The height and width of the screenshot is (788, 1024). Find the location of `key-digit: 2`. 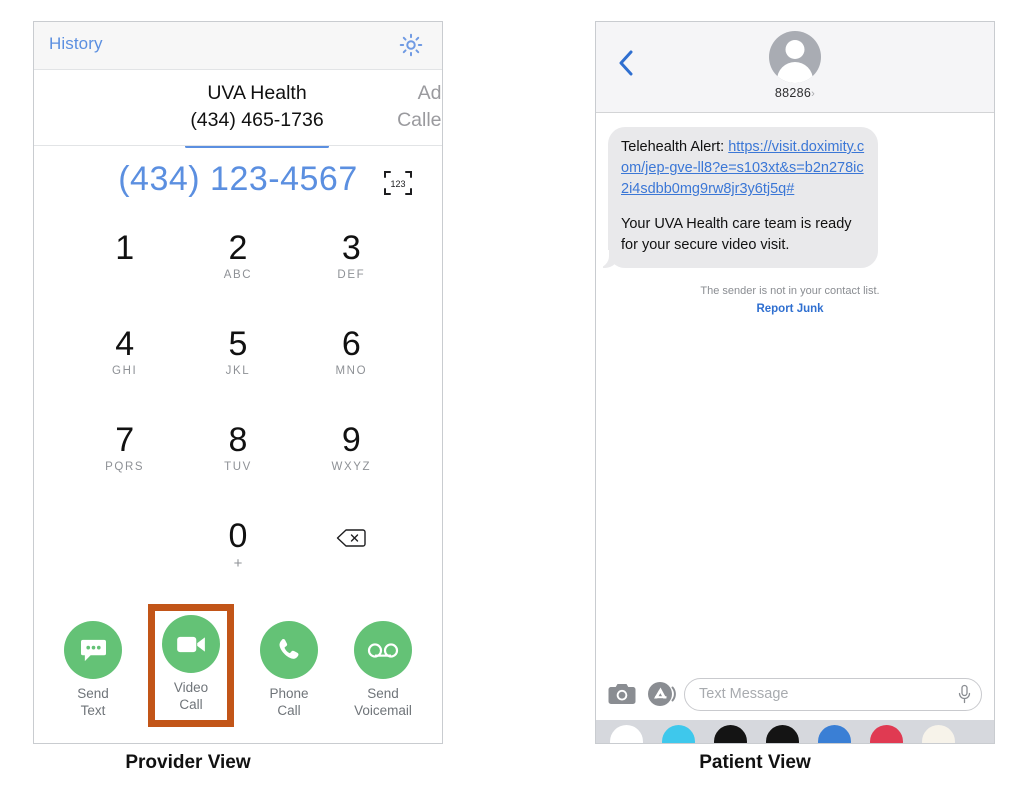

key-digit: 2 is located at coordinates (238, 248).